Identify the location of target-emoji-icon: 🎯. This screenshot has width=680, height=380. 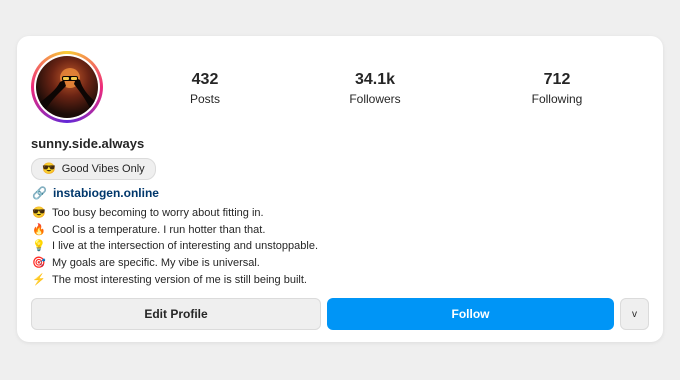
(39, 263).